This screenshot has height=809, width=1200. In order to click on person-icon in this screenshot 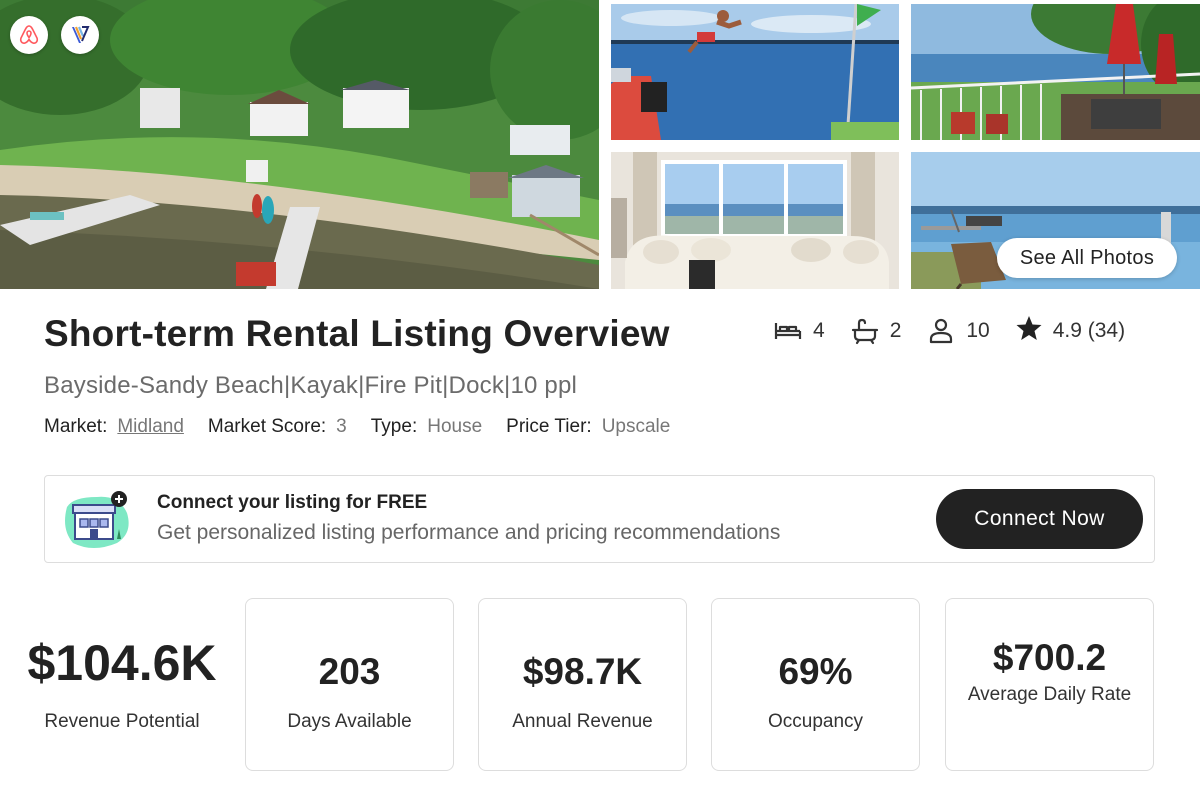, I will do `click(941, 331)`.